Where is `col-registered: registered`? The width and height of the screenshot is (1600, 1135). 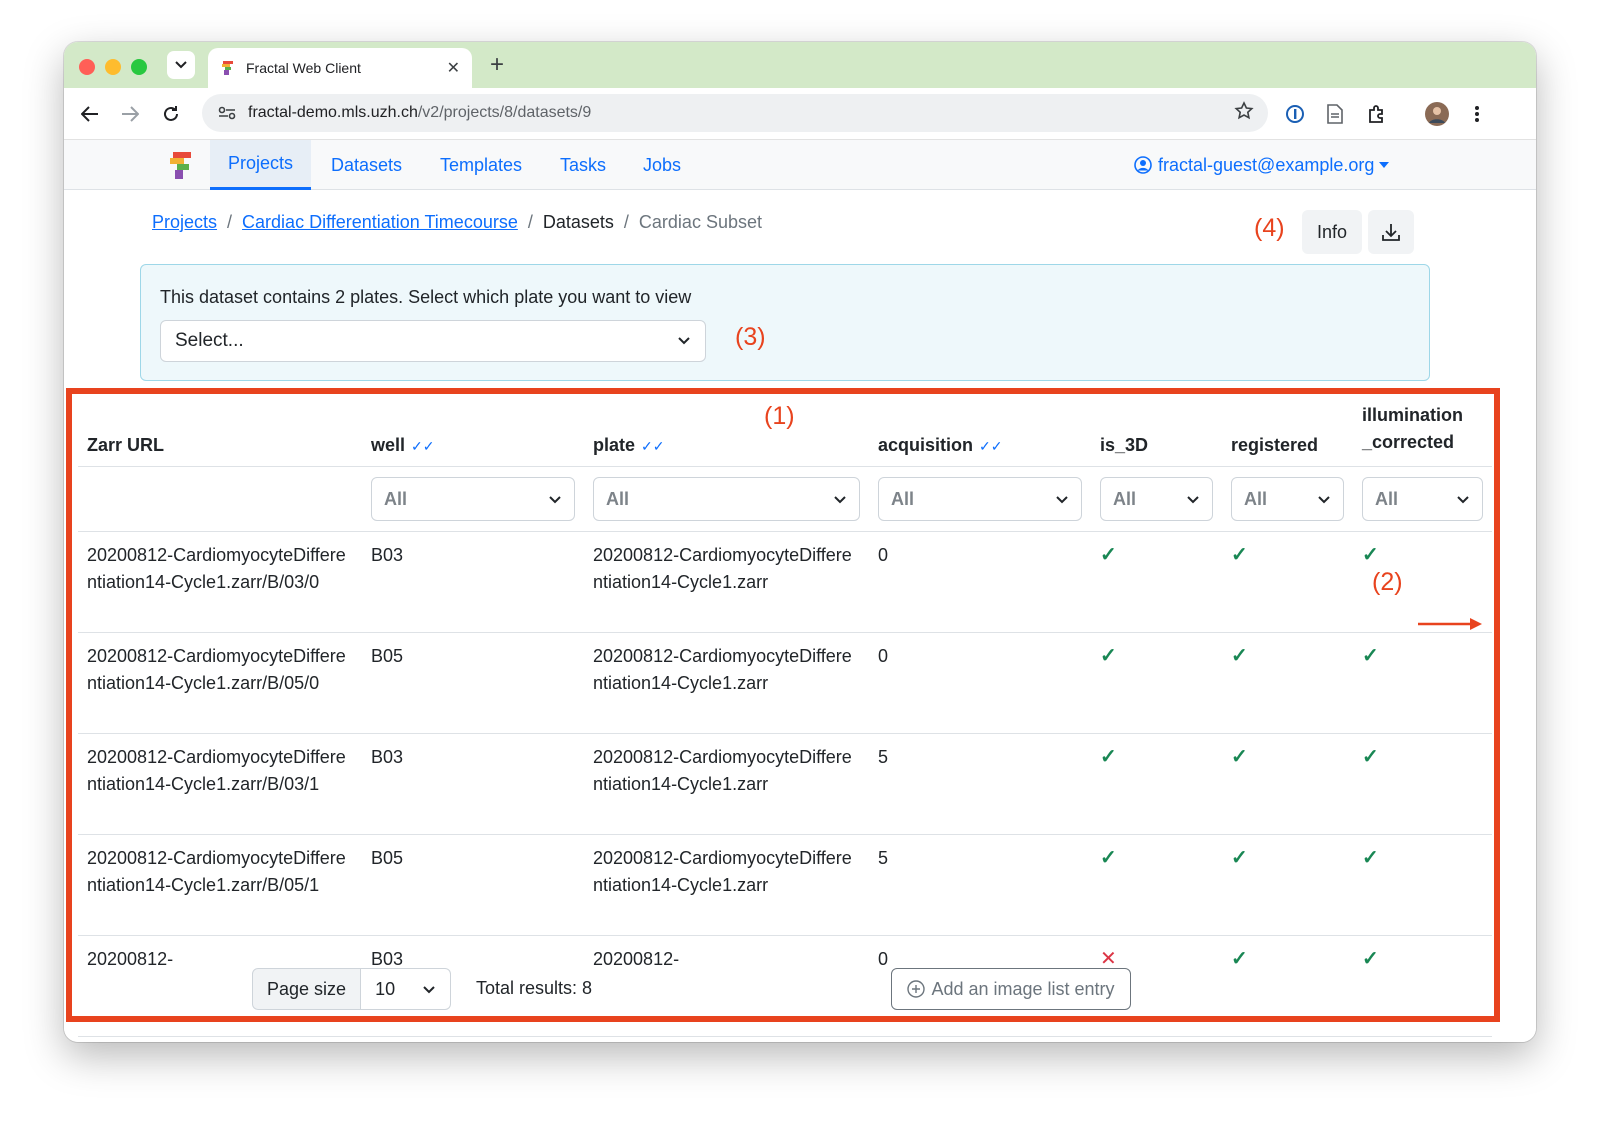 col-registered: registered is located at coordinates (1287, 430).